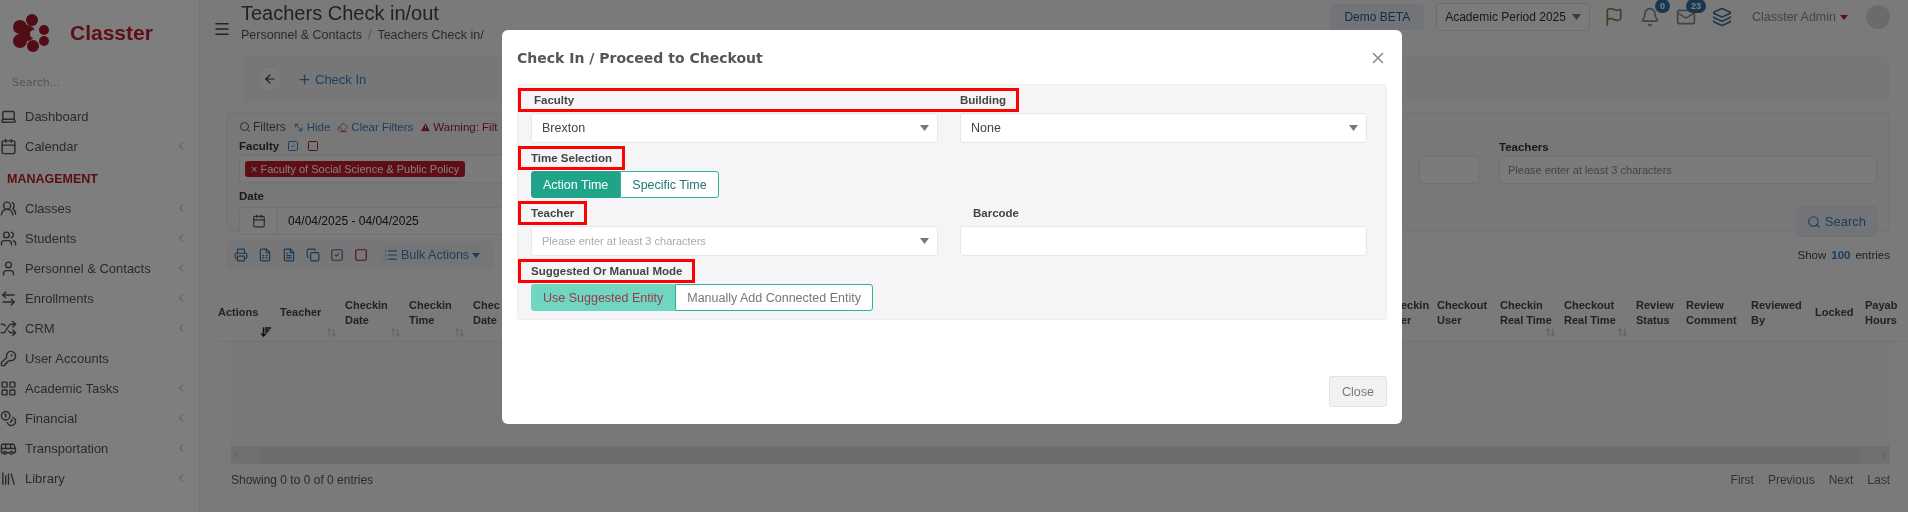  I want to click on column-header: eckin er, so click(1417, 312).